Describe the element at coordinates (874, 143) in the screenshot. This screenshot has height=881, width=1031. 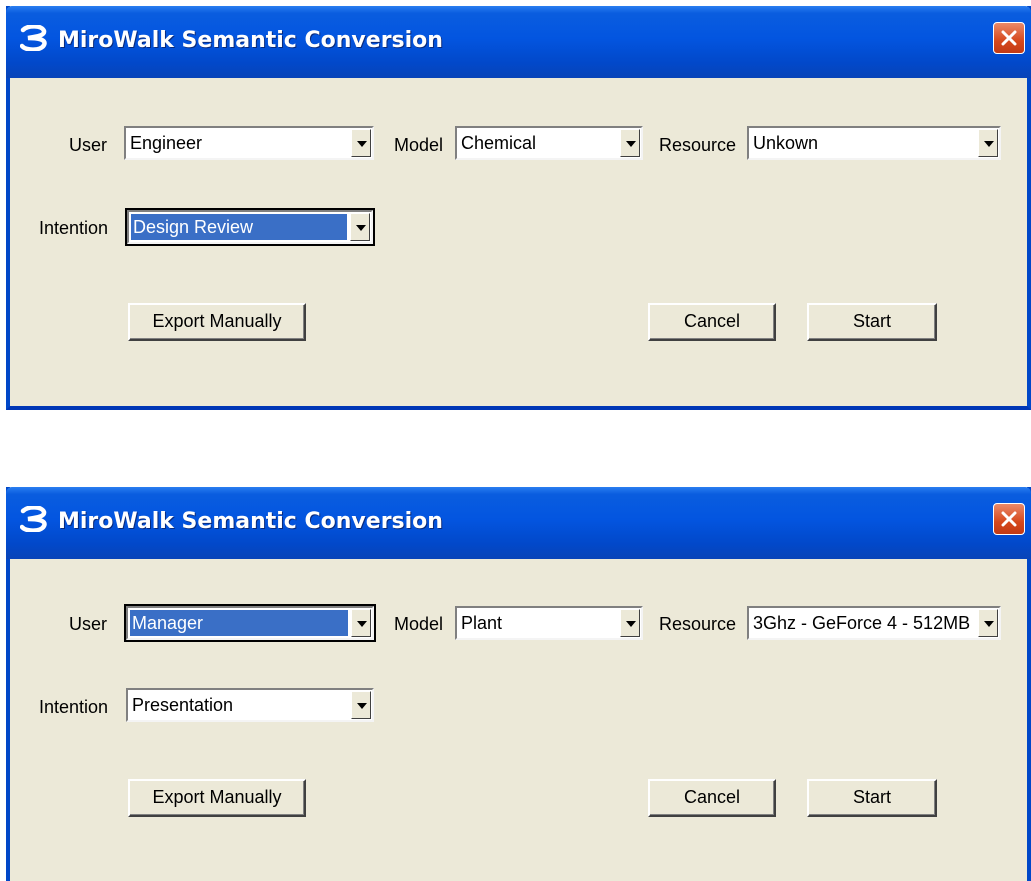
I see `resource-select: Unkown` at that location.